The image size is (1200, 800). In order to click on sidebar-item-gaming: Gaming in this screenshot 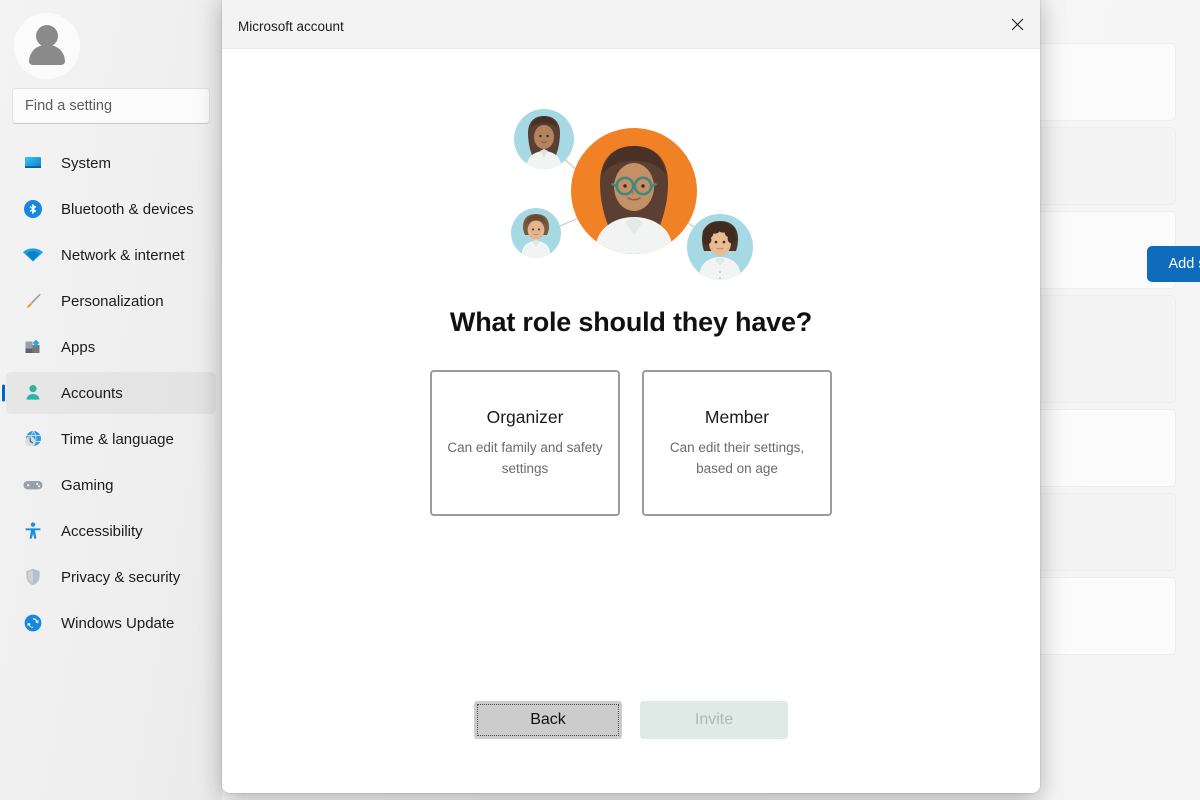, I will do `click(111, 485)`.